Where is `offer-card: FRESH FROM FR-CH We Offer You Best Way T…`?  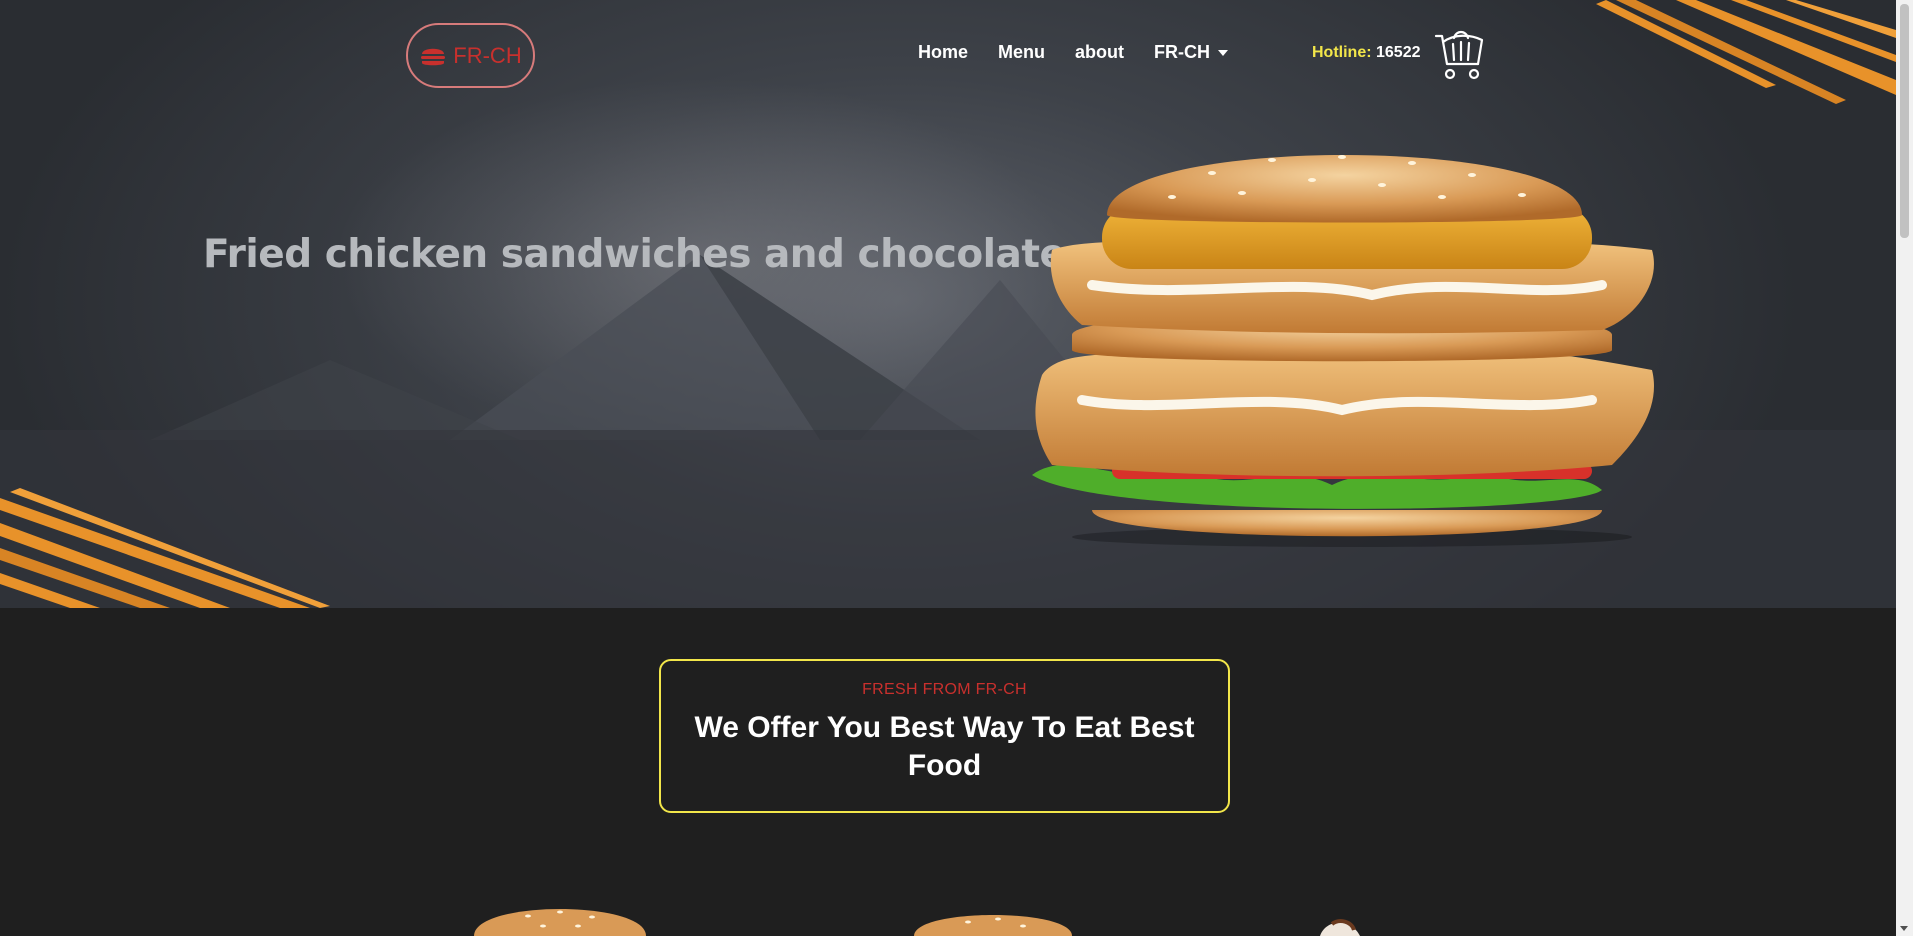
offer-card: FRESH FROM FR-CH We Offer You Best Way T… is located at coordinates (944, 736).